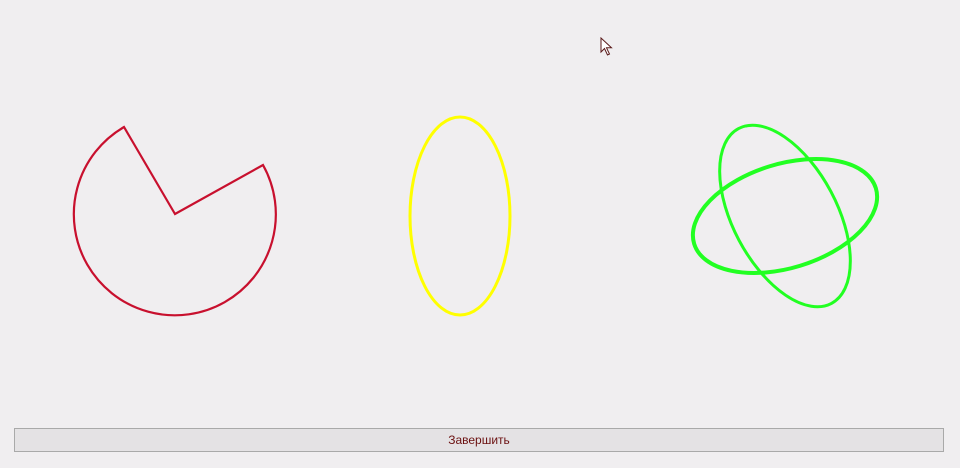  Describe the element at coordinates (460, 216) in the screenshot. I see `ellipse-icon` at that location.